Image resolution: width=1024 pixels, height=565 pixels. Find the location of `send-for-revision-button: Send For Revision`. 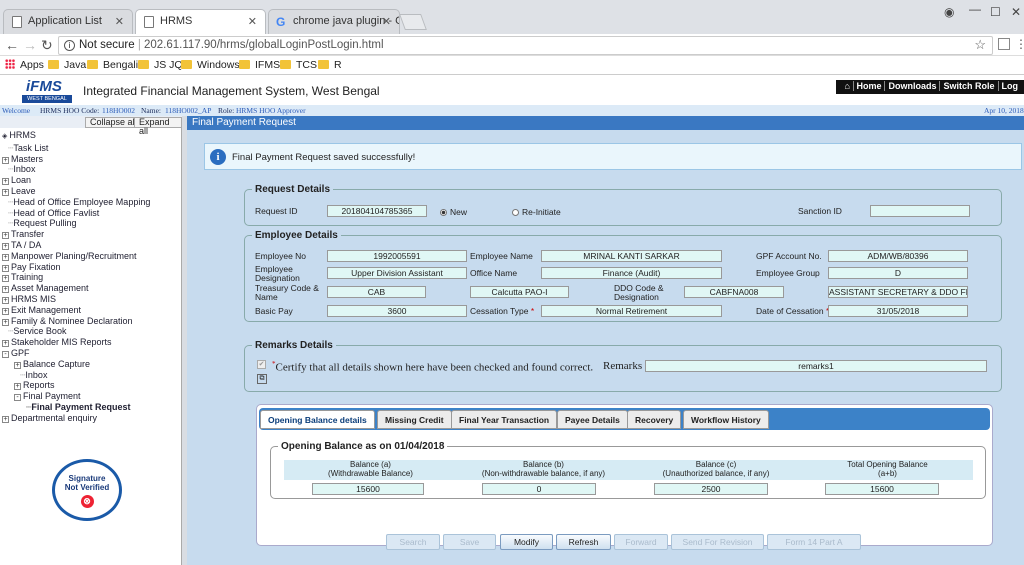

send-for-revision-button: Send For Revision is located at coordinates (717, 542).